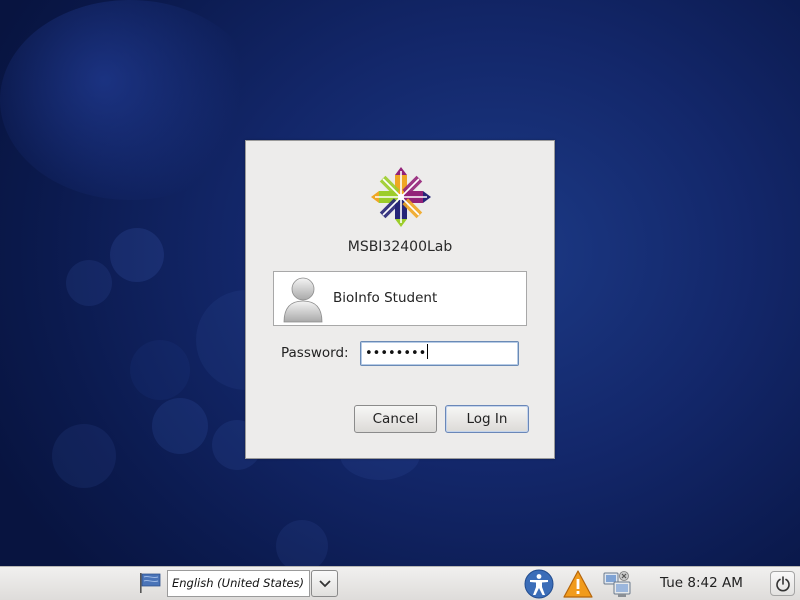 This screenshot has height=600, width=800. What do you see at coordinates (315, 353) in the screenshot?
I see `password-label: Password:` at bounding box center [315, 353].